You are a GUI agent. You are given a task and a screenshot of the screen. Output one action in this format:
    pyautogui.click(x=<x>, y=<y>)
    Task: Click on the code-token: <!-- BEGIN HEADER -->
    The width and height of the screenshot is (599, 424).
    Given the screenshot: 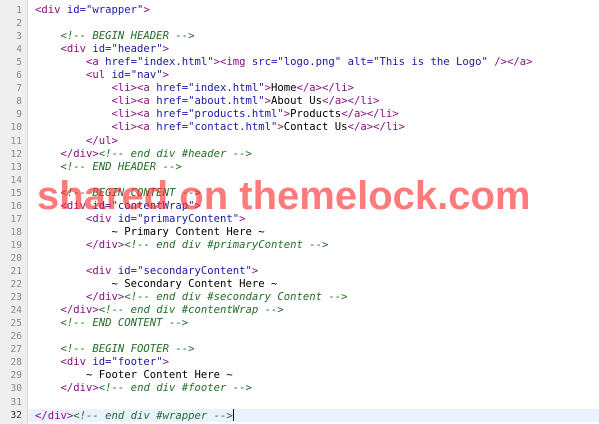 What is the action you would take?
    pyautogui.click(x=127, y=36)
    